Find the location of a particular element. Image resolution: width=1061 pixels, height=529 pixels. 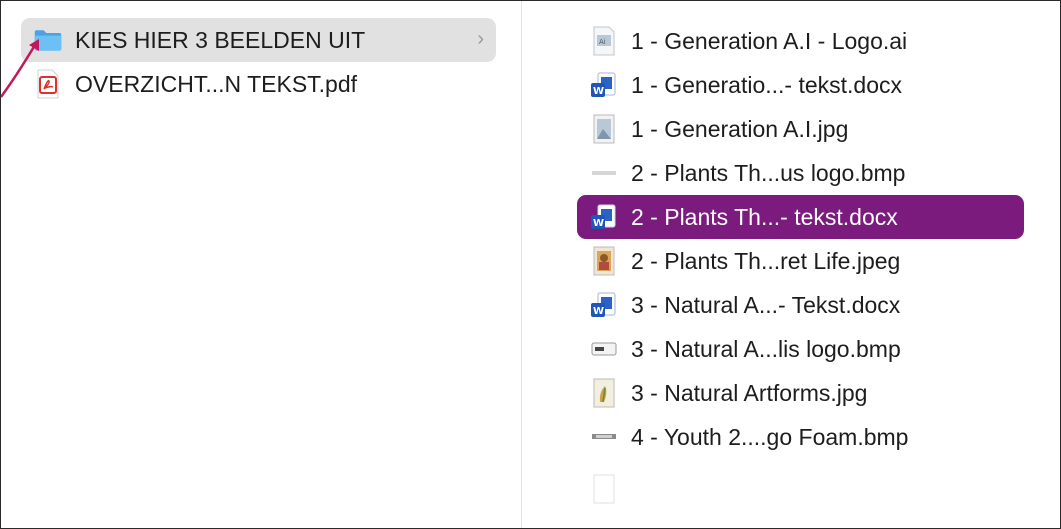

file-row-label: 1 - Generation A.I - Logo.ai is located at coordinates (769, 40).